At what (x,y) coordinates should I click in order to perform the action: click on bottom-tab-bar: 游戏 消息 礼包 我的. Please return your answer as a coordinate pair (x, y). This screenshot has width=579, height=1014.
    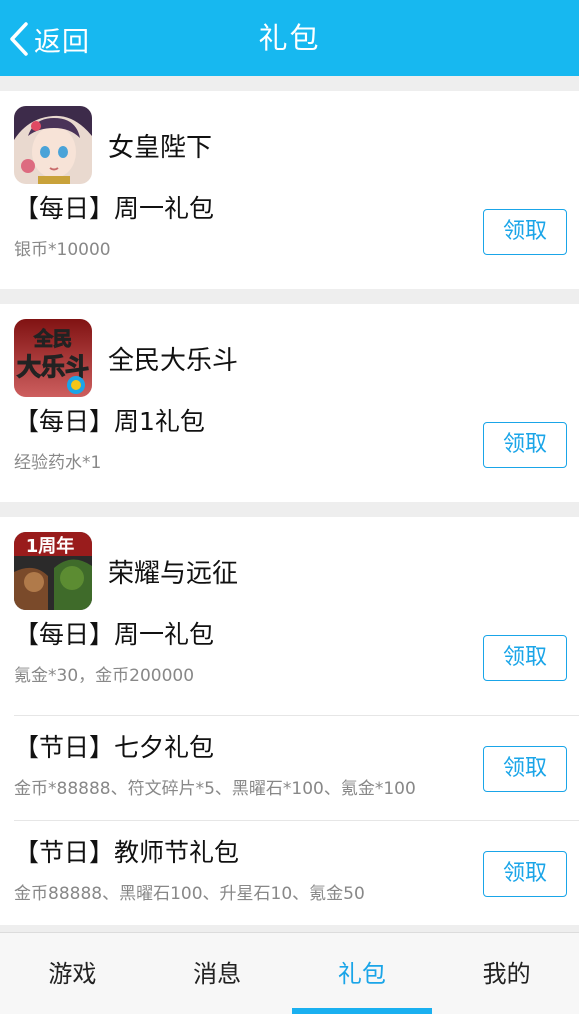
    Looking at the image, I should click on (289, 973).